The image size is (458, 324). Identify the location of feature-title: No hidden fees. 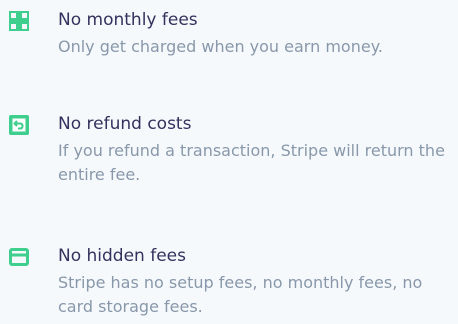
(122, 256).